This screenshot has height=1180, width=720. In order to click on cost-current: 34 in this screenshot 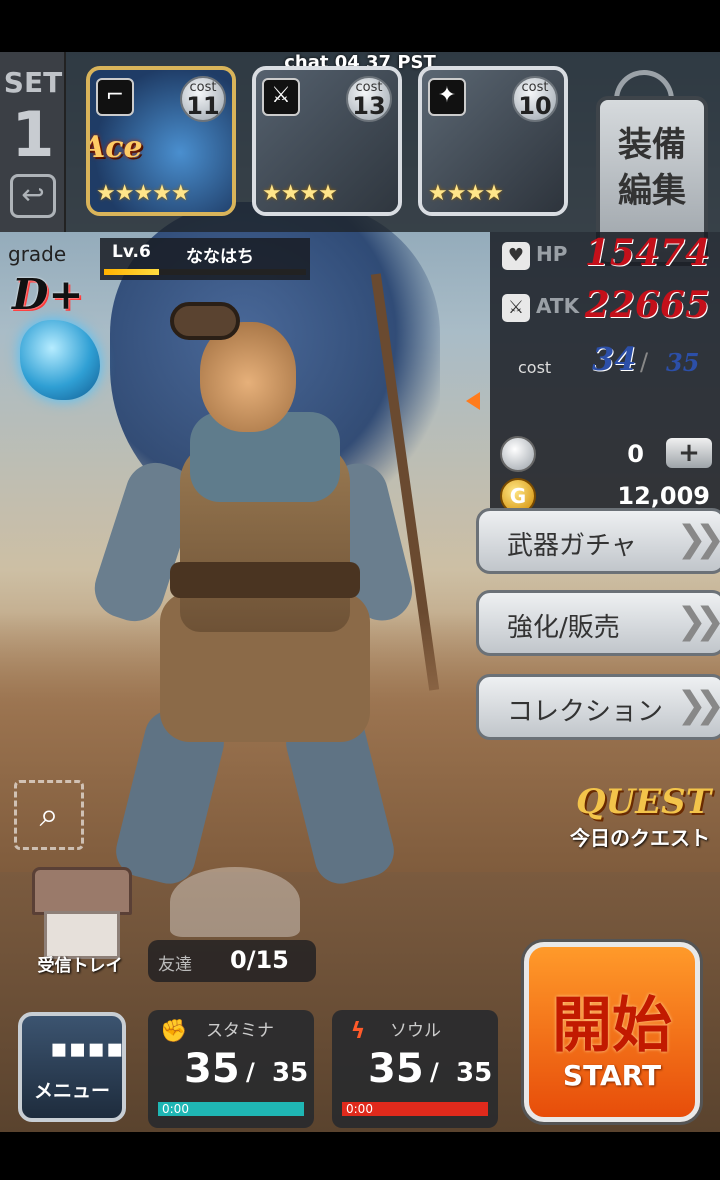, I will do `click(614, 359)`.